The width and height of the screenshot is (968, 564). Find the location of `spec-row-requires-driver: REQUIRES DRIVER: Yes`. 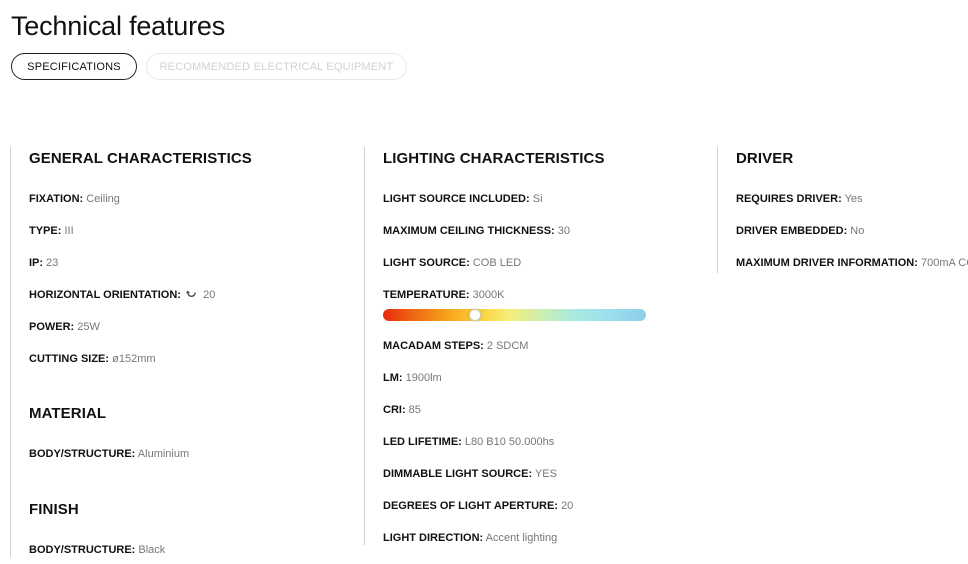

spec-row-requires-driver: REQUIRES DRIVER: Yes is located at coordinates (799, 199).